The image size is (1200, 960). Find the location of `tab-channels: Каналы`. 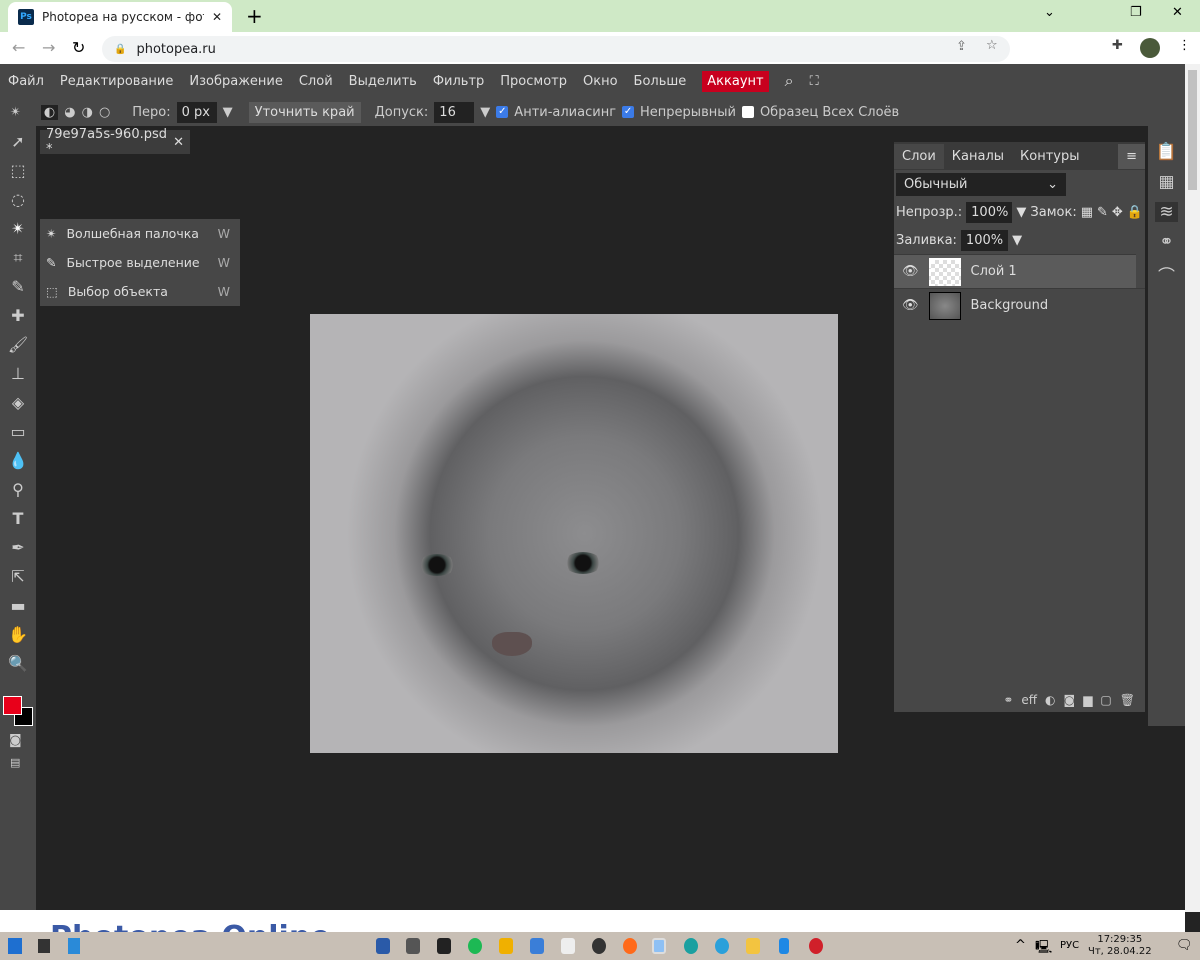

tab-channels: Каналы is located at coordinates (978, 156).